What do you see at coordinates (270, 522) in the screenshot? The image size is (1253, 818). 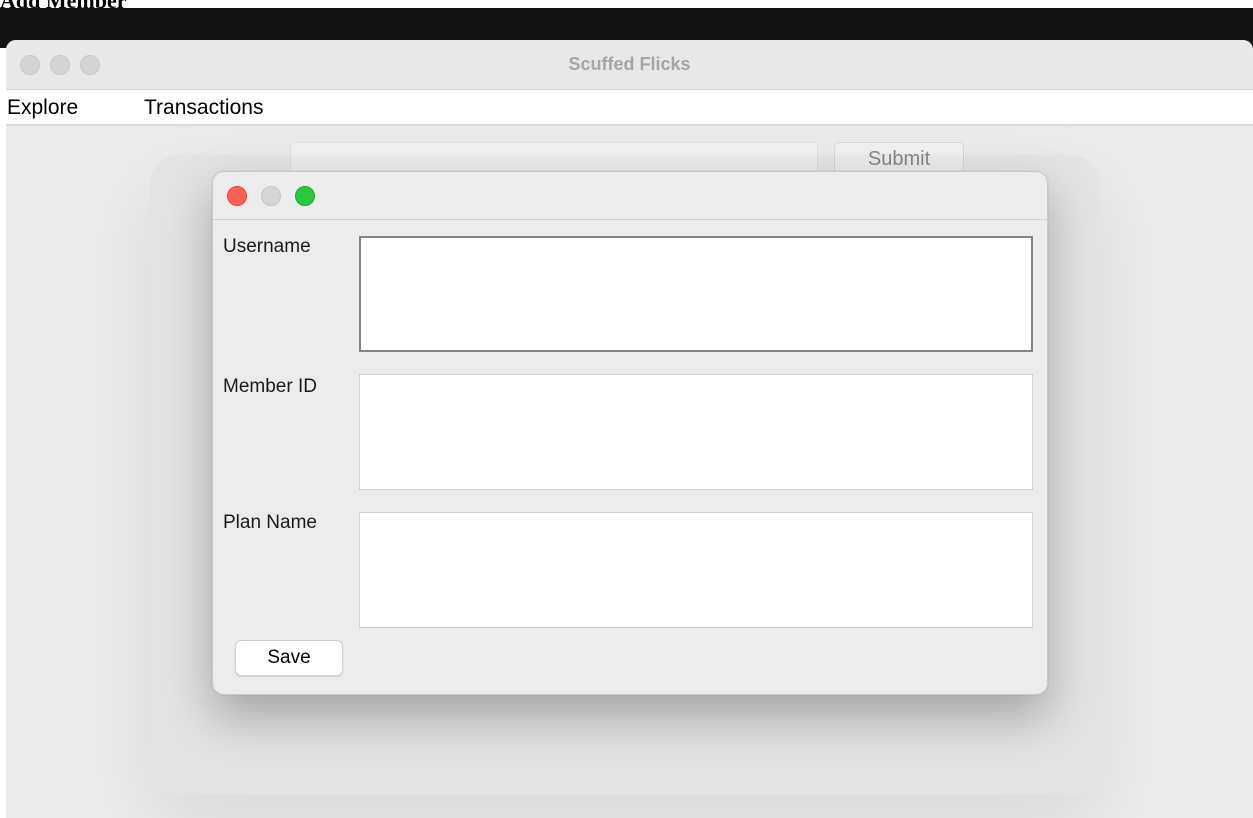 I see `plan-name-label: Plan Name` at bounding box center [270, 522].